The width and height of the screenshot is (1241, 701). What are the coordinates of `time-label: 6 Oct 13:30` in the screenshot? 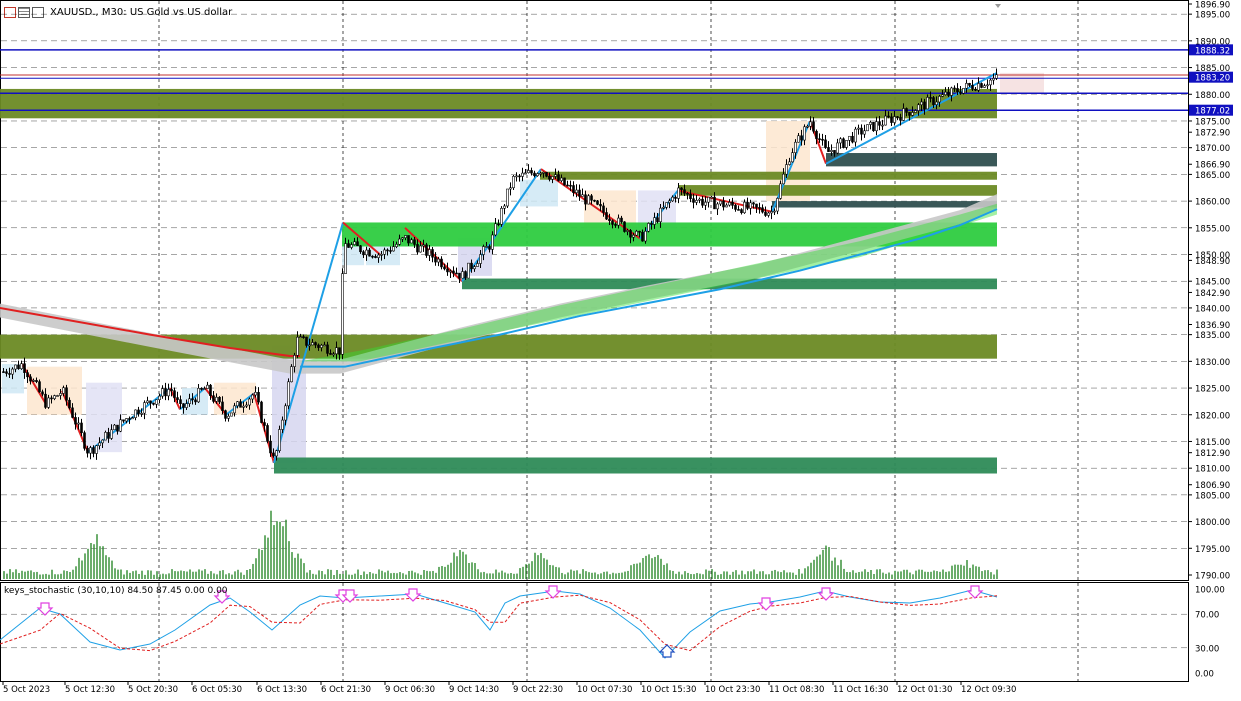 It's located at (282, 690).